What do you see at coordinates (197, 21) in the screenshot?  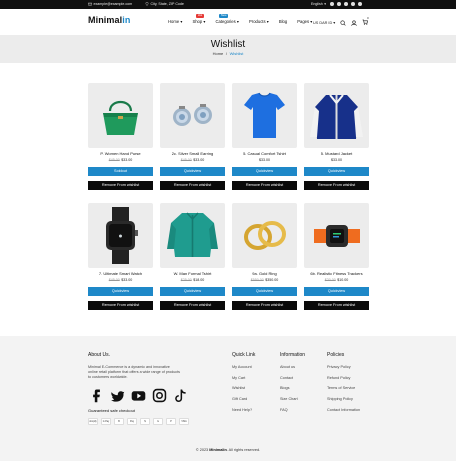 I see `nav-item-label: Shop` at bounding box center [197, 21].